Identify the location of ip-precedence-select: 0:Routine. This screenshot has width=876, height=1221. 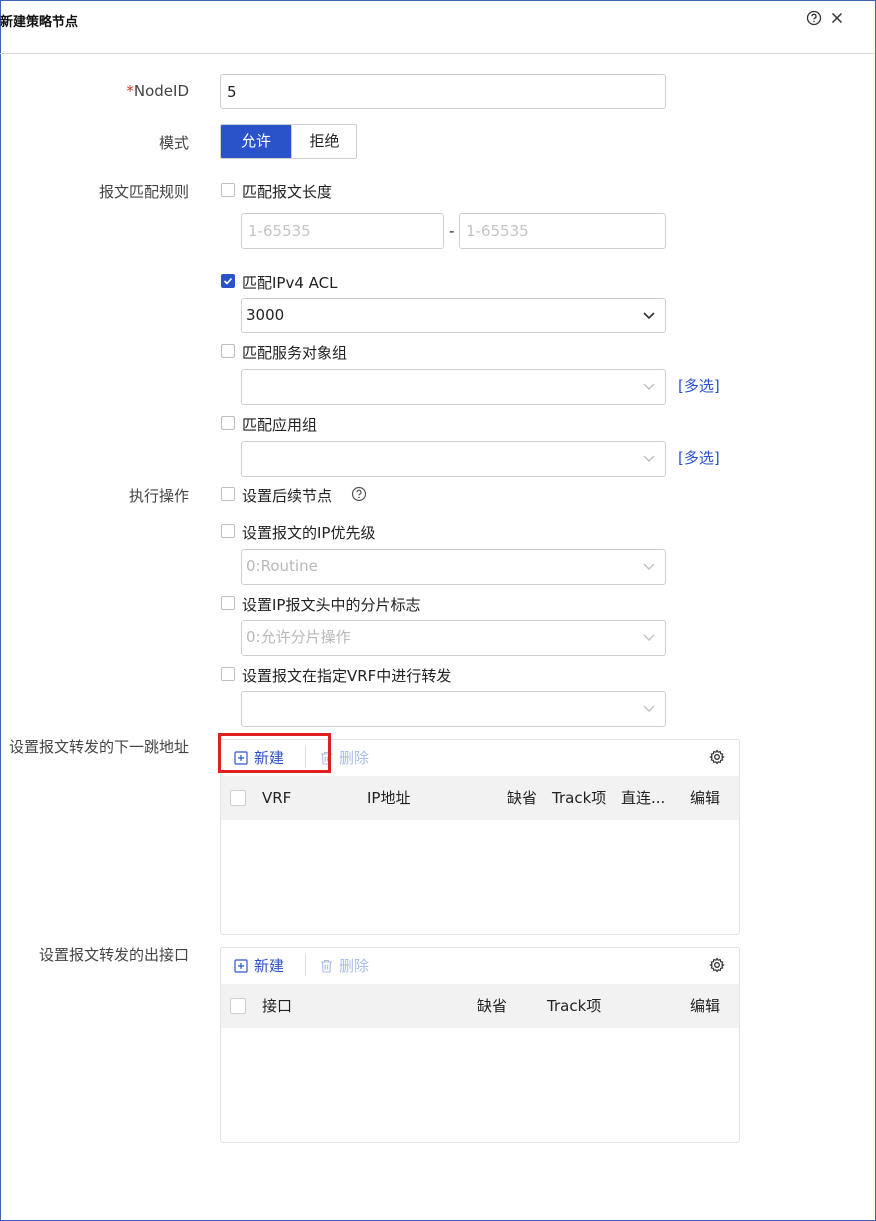
(453, 567).